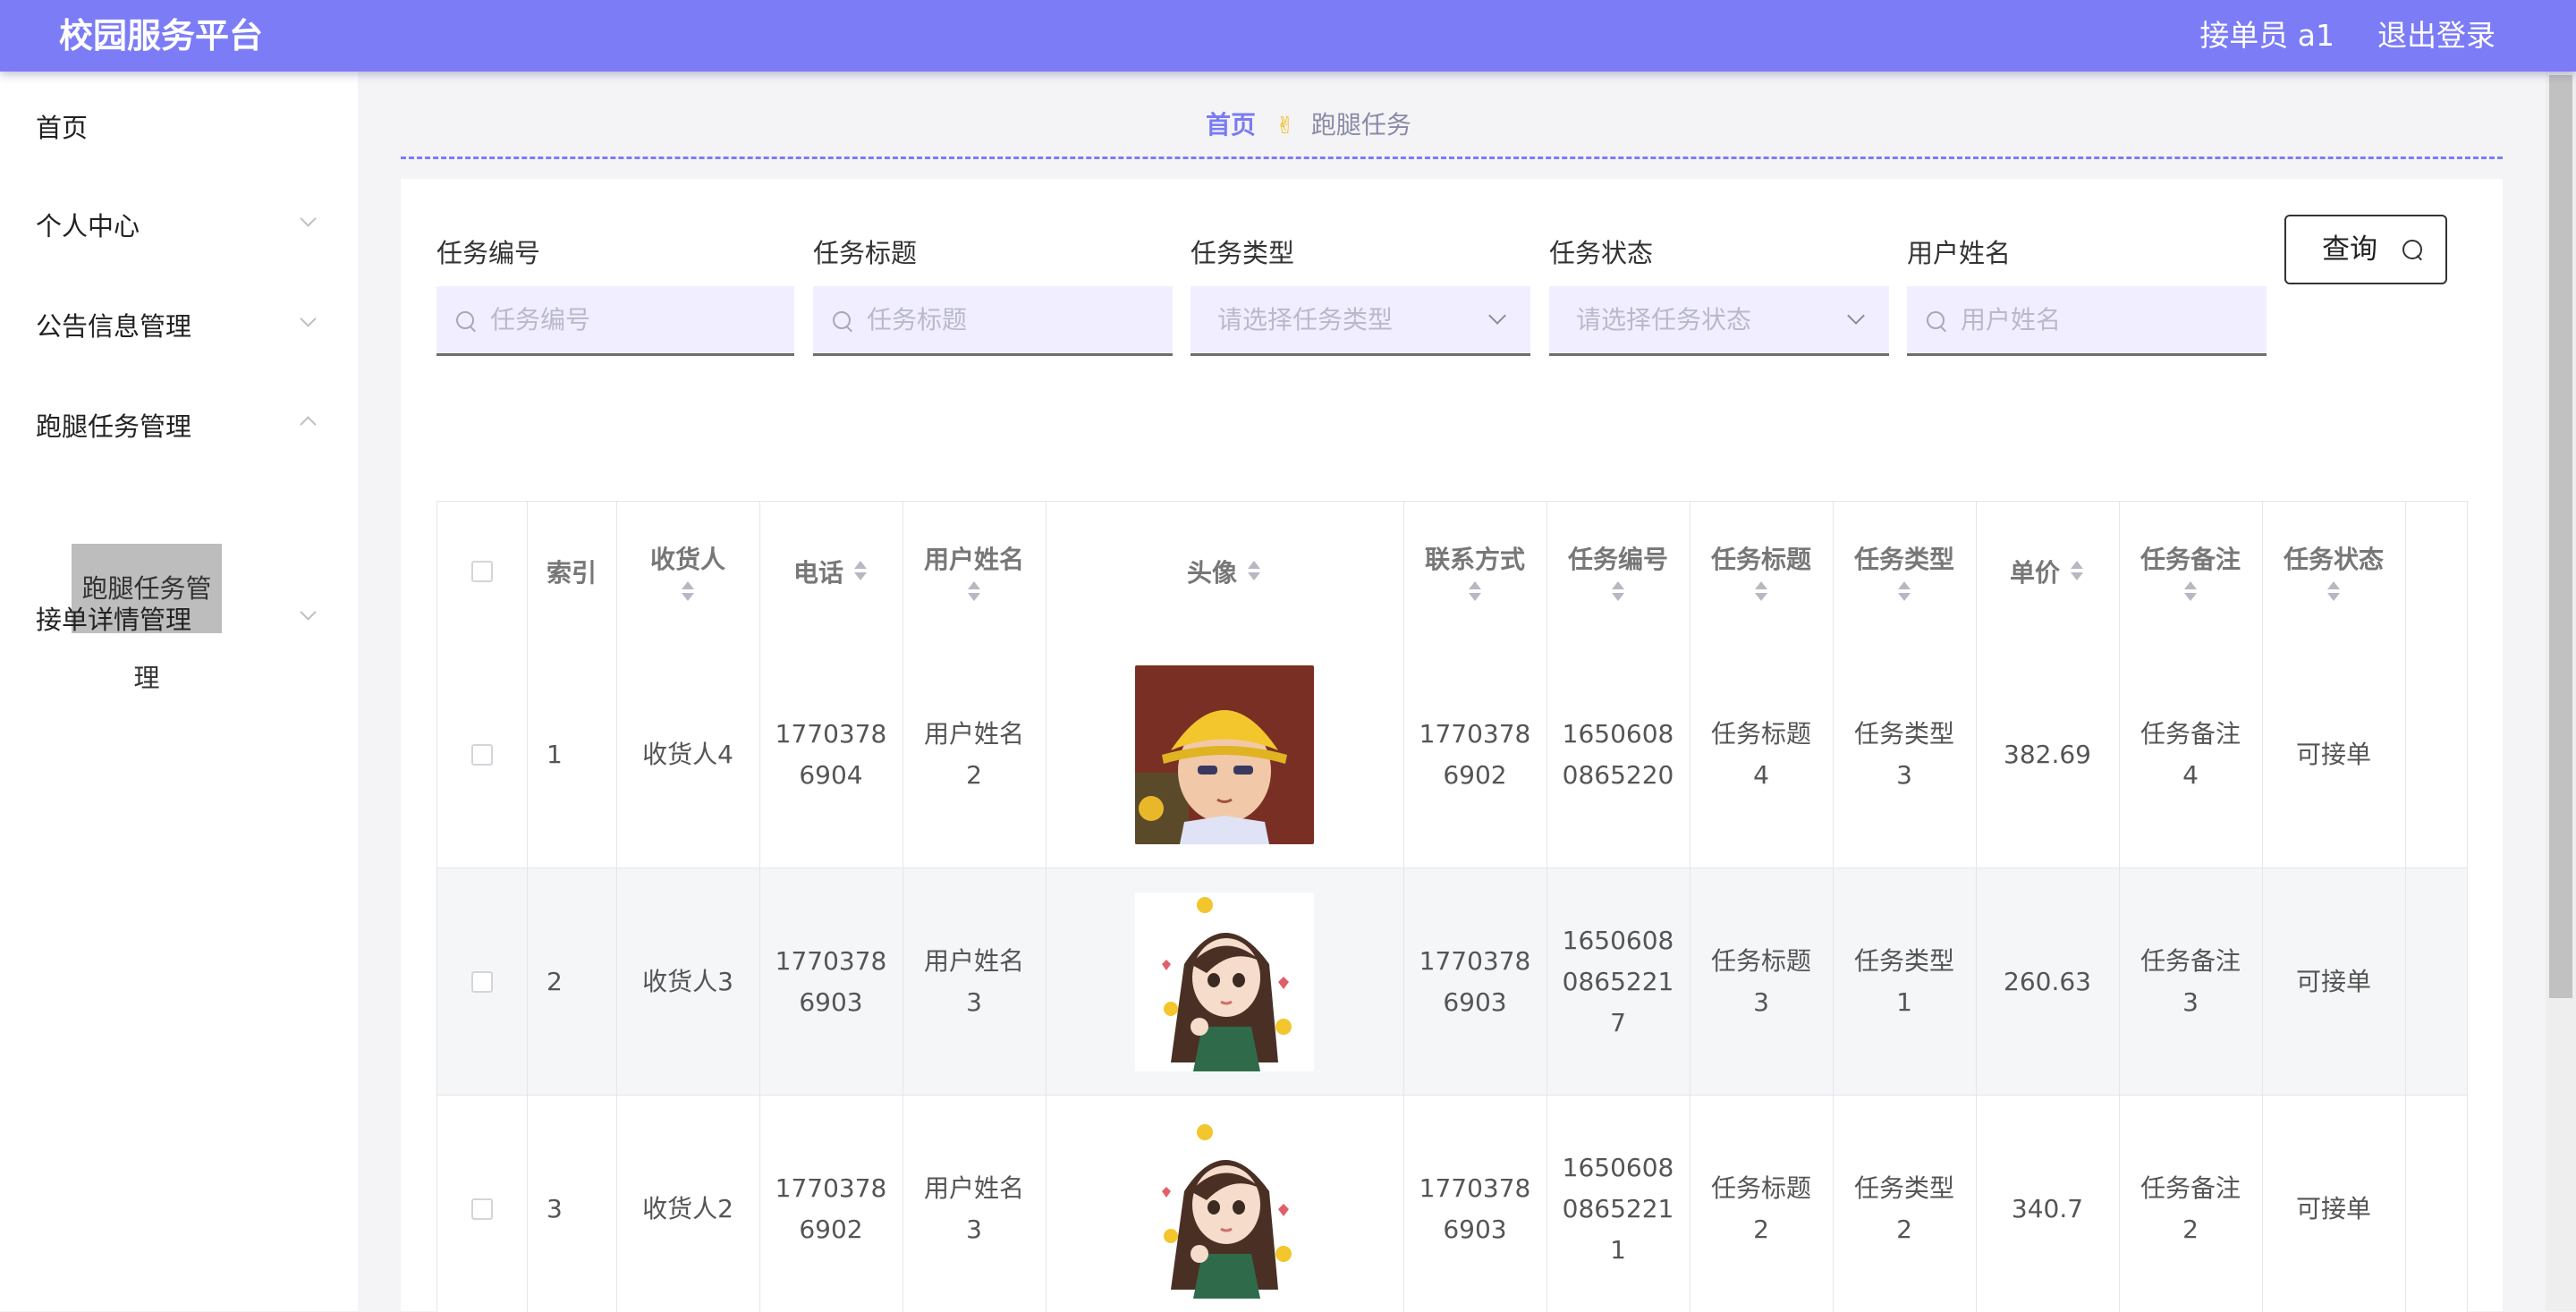  I want to click on sidebar-item-personal-center: 个人中心, so click(88, 224).